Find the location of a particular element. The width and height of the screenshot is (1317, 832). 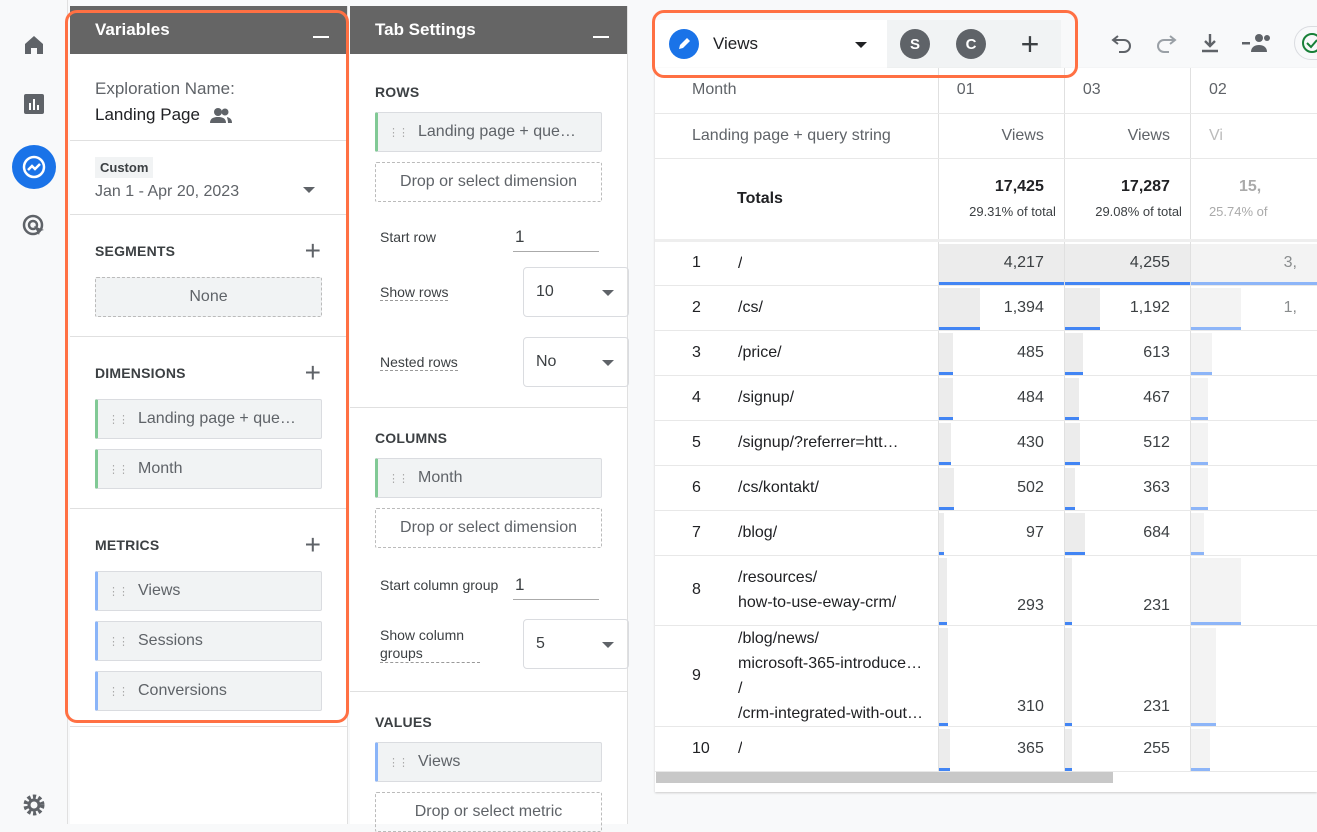

drop-row-dimension: Drop or select dimension is located at coordinates (488, 182).